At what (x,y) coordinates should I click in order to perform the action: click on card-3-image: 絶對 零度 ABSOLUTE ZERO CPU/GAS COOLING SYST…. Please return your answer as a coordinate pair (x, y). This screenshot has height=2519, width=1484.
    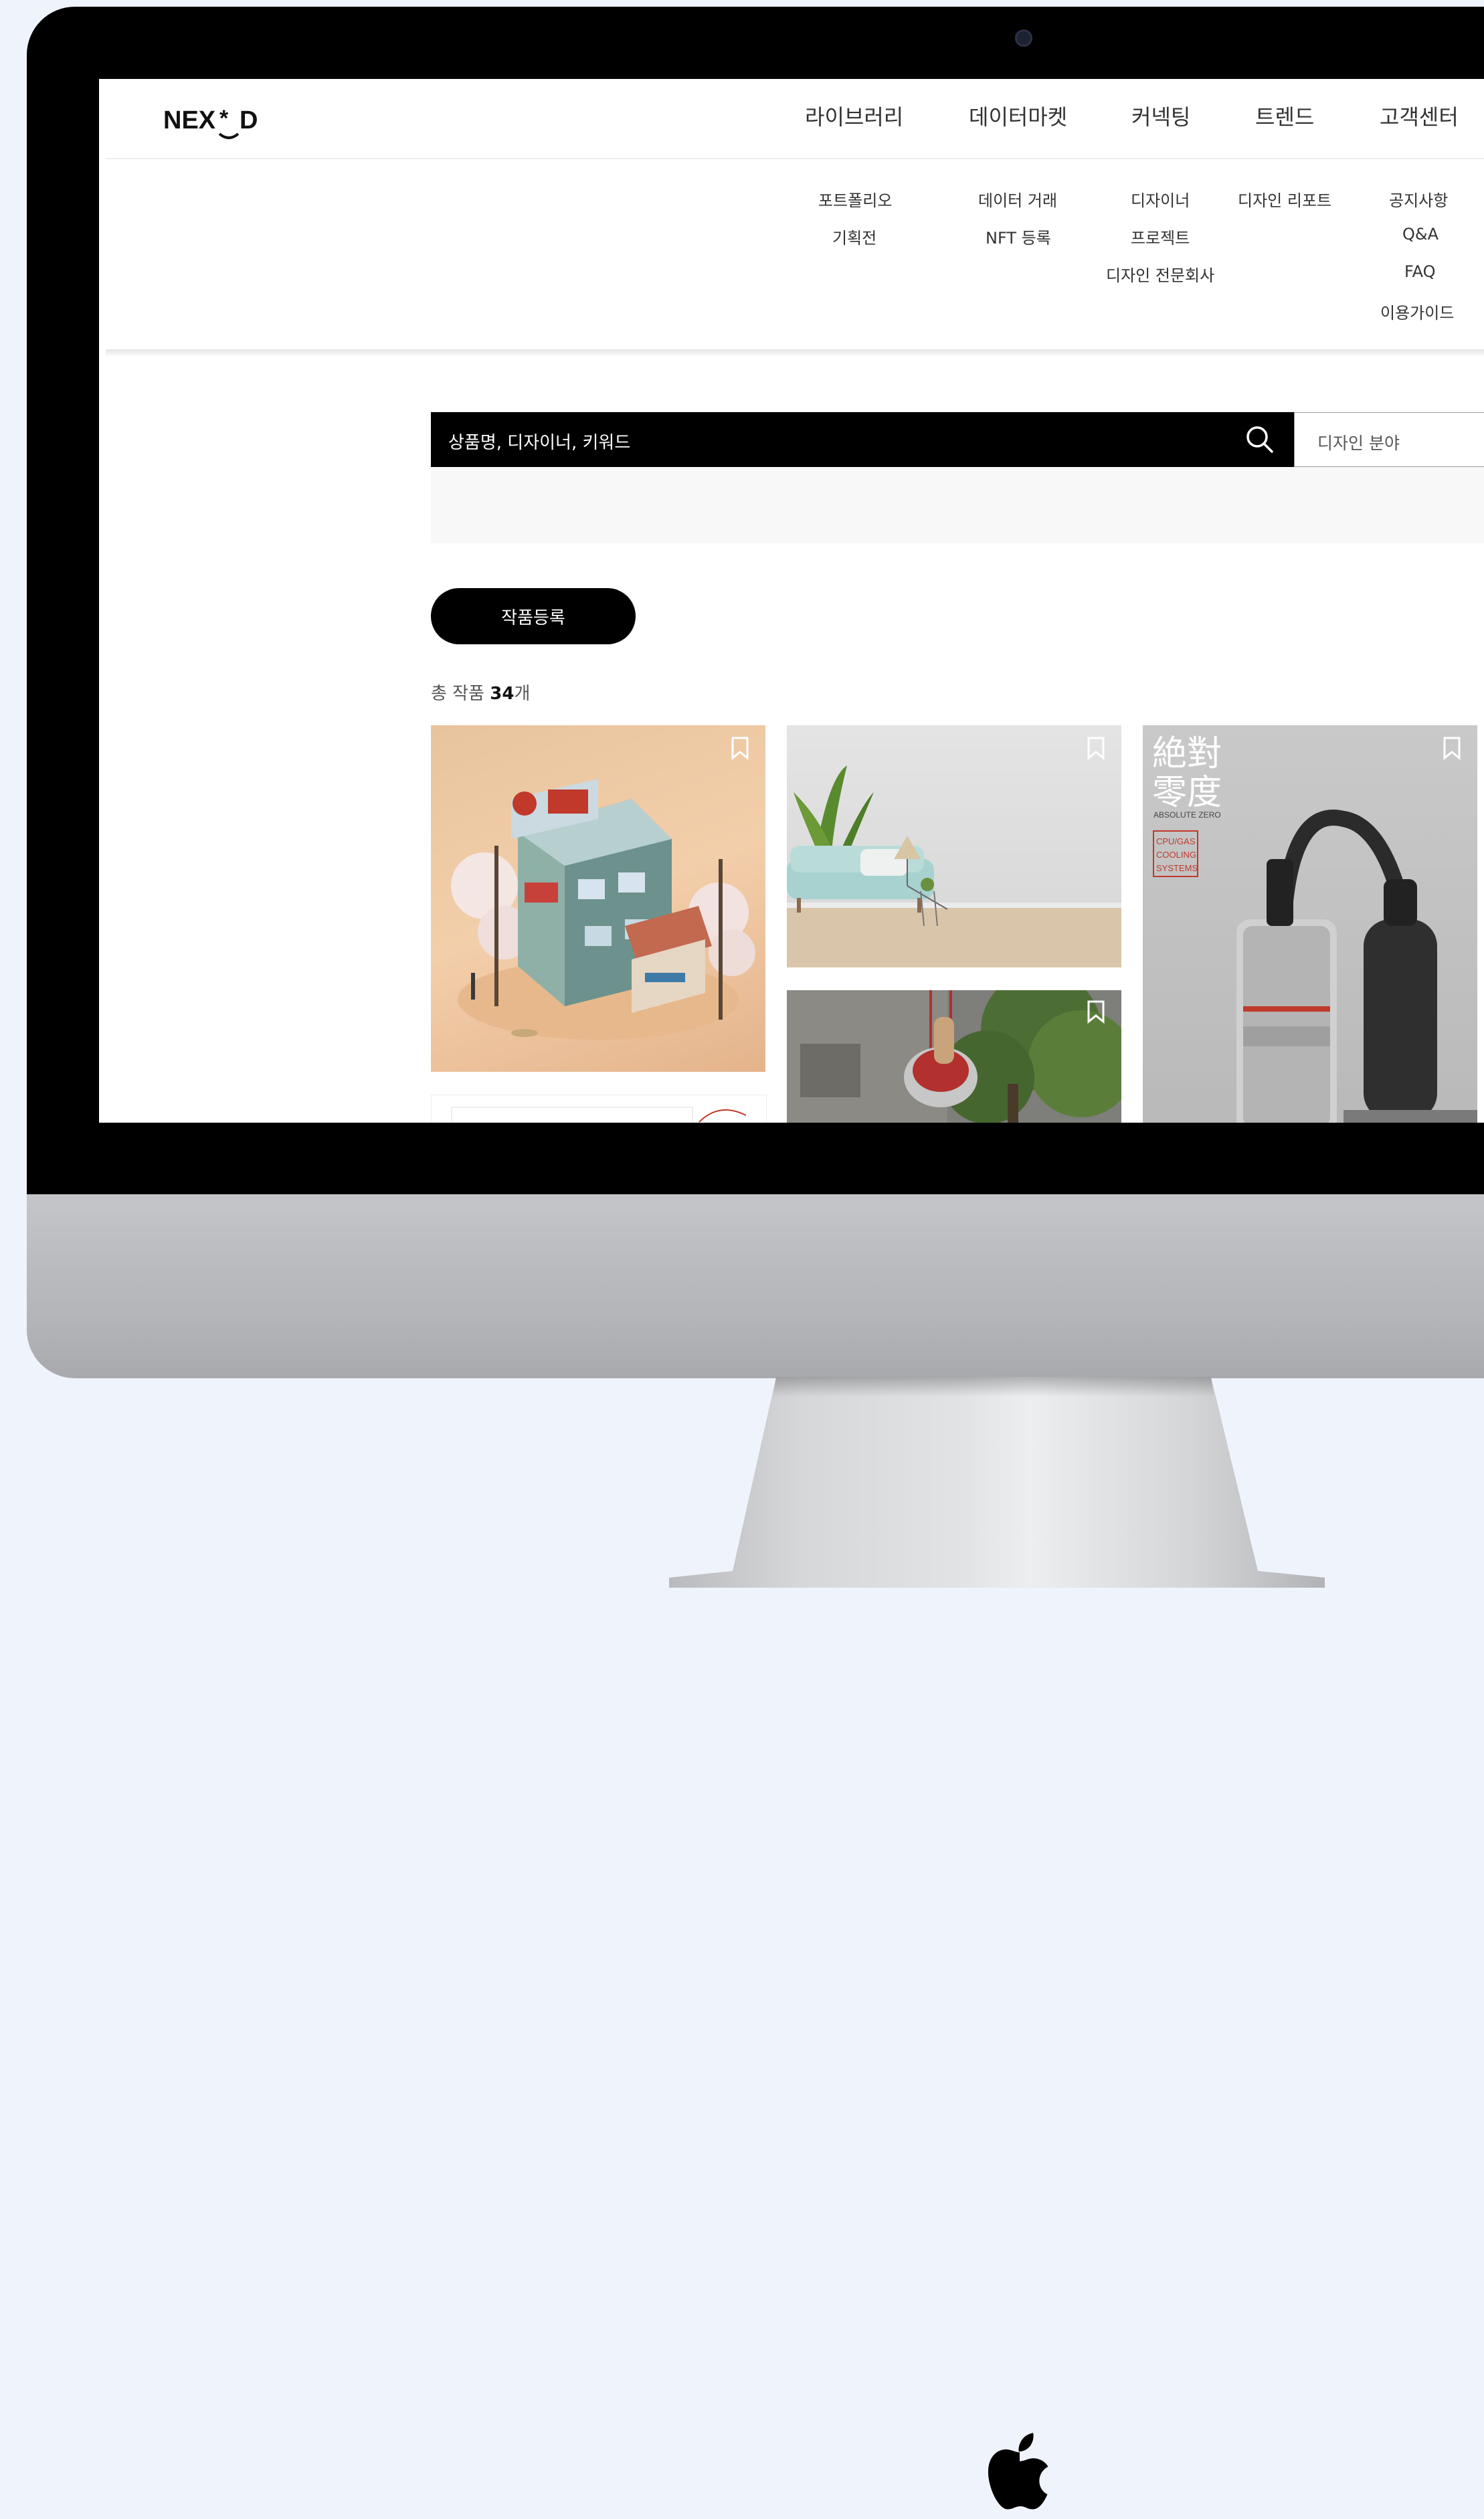
    Looking at the image, I should click on (1314, 928).